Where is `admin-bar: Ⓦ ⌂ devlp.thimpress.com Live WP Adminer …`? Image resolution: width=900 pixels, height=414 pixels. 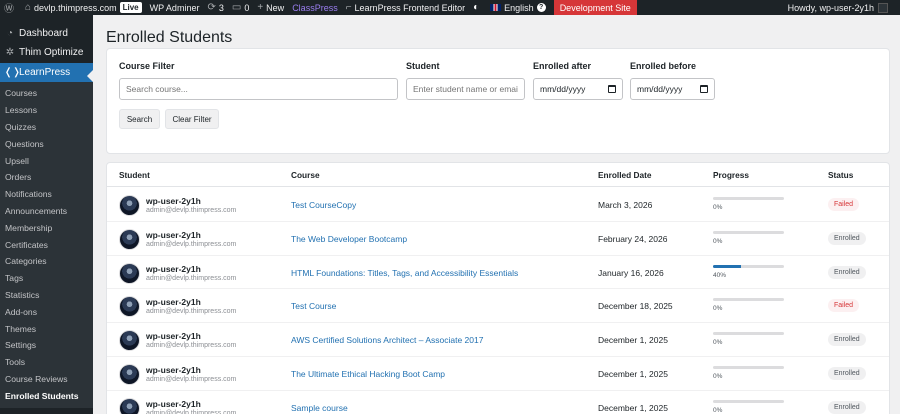 admin-bar: Ⓦ ⌂ devlp.thimpress.com Live WP Adminer … is located at coordinates (450, 7).